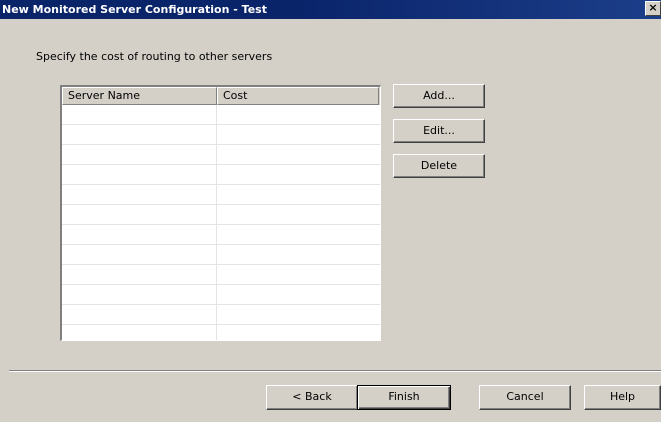  What do you see at coordinates (404, 397) in the screenshot?
I see `finish-button: Finish` at bounding box center [404, 397].